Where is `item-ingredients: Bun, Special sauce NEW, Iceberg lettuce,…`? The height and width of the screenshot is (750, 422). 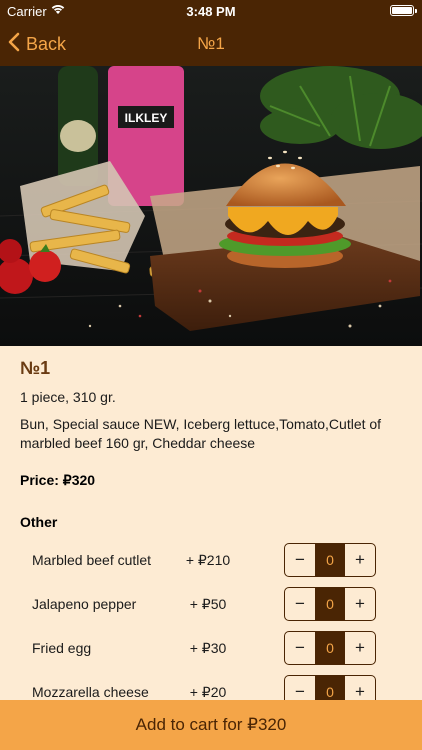 item-ingredients: Bun, Special sauce NEW, Iceberg lettuce,… is located at coordinates (201, 433).